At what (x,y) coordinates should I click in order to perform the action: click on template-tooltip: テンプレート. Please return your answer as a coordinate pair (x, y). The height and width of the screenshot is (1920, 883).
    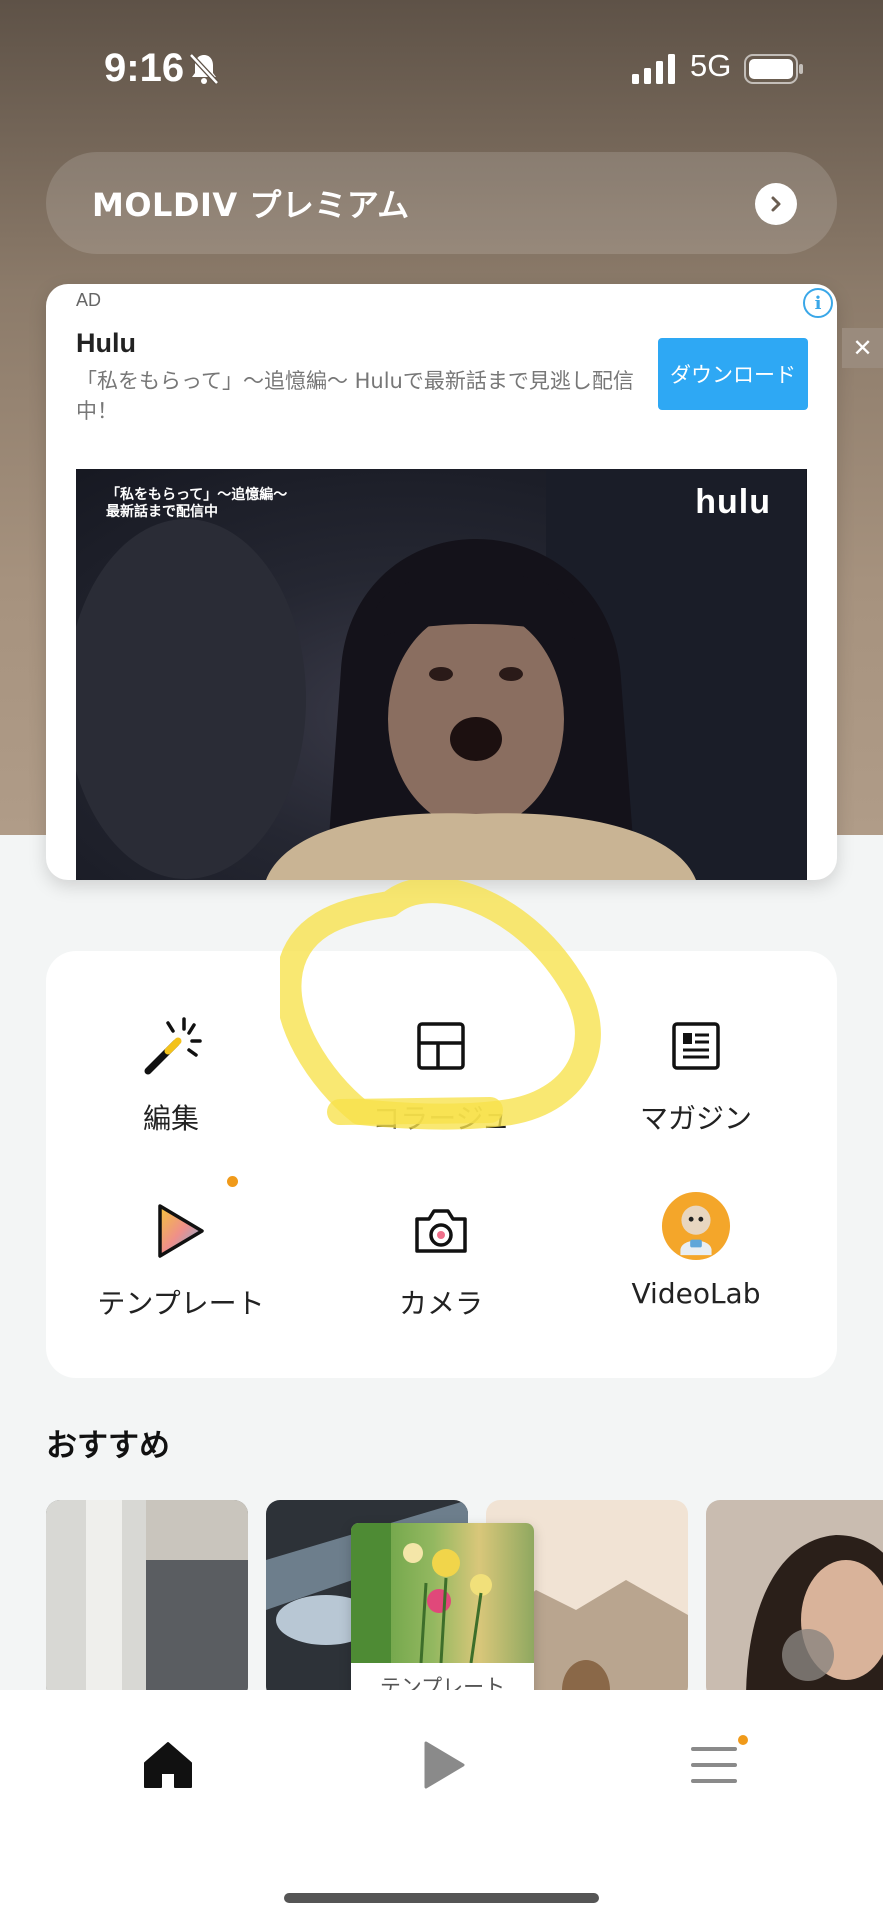
    Looking at the image, I should click on (442, 1615).